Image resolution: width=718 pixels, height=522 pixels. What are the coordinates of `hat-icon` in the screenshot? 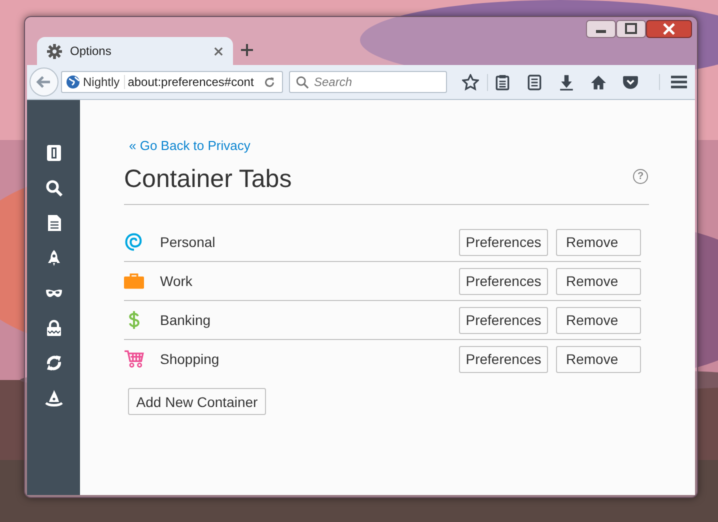 It's located at (53, 398).